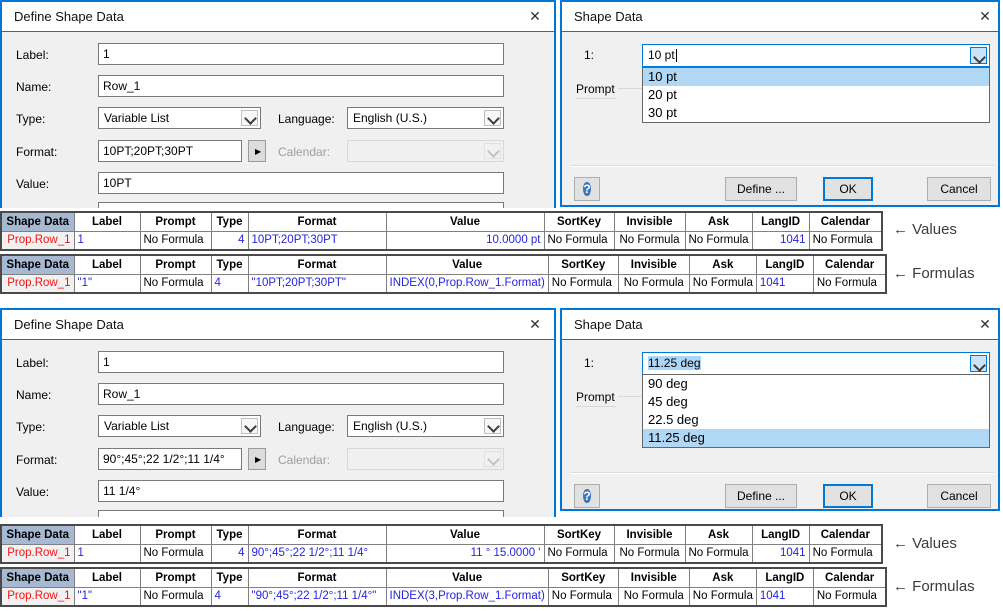  I want to click on type-select-value: Variable List, so click(137, 426).